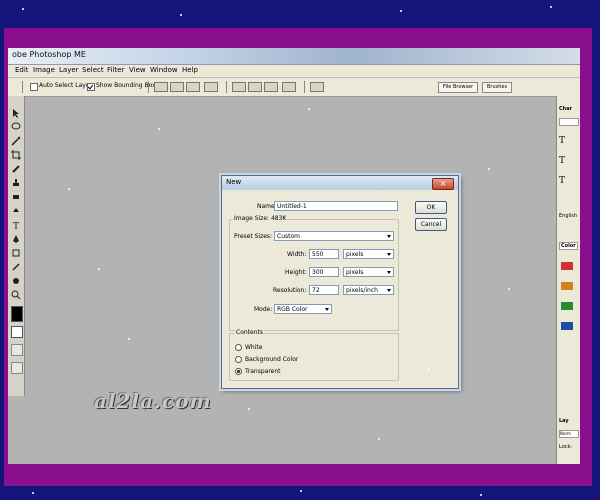 The image size is (600, 500). I want to click on tab-file-browser: File Browser, so click(458, 87).